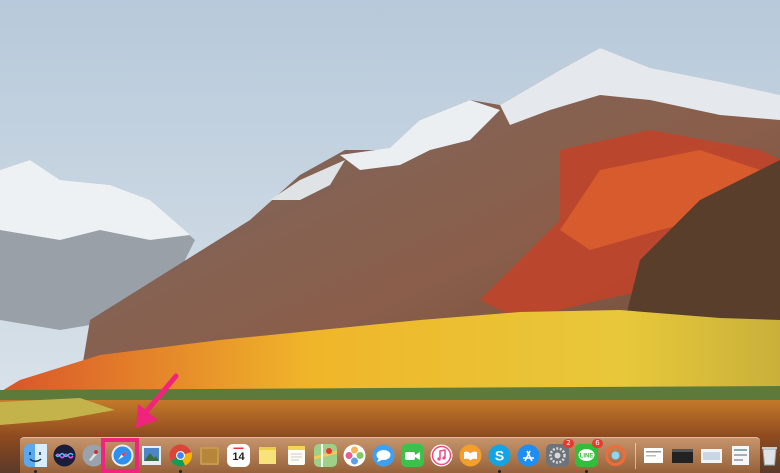 Image resolution: width=780 pixels, height=473 pixels. I want to click on cleaner-icon, so click(615, 455).